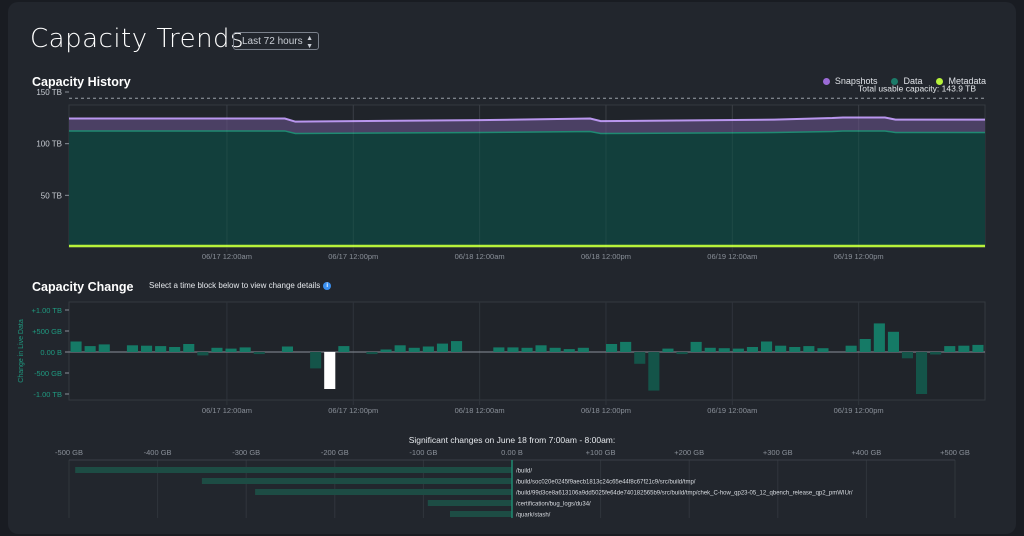 The height and width of the screenshot is (536, 1024). Describe the element at coordinates (46, 310) in the screenshot. I see `change-y-tick: +1.00 TB` at that location.